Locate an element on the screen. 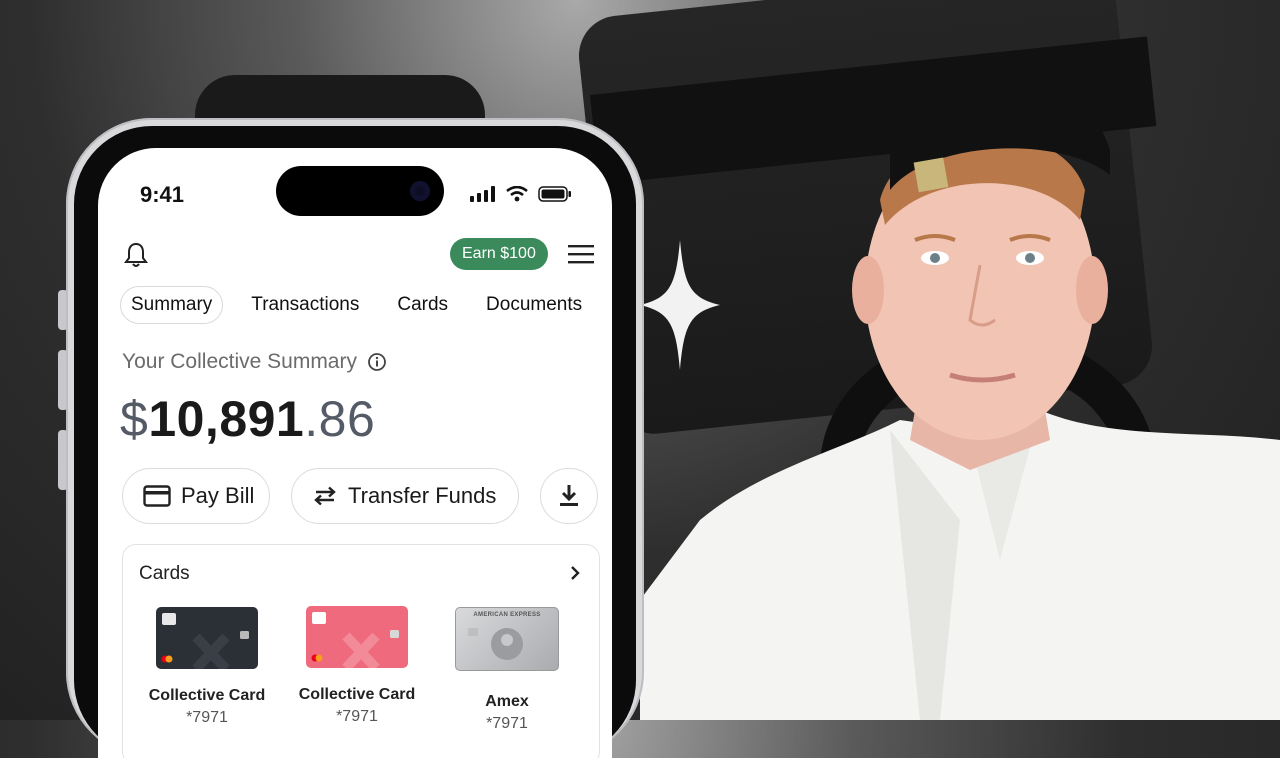  card-image-dark is located at coordinates (207, 638).